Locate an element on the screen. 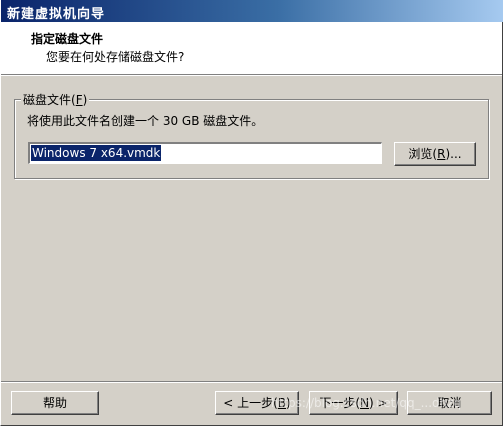 The height and width of the screenshot is (426, 503). title-bar: 新建虚拟机向导 is located at coordinates (252, 11).